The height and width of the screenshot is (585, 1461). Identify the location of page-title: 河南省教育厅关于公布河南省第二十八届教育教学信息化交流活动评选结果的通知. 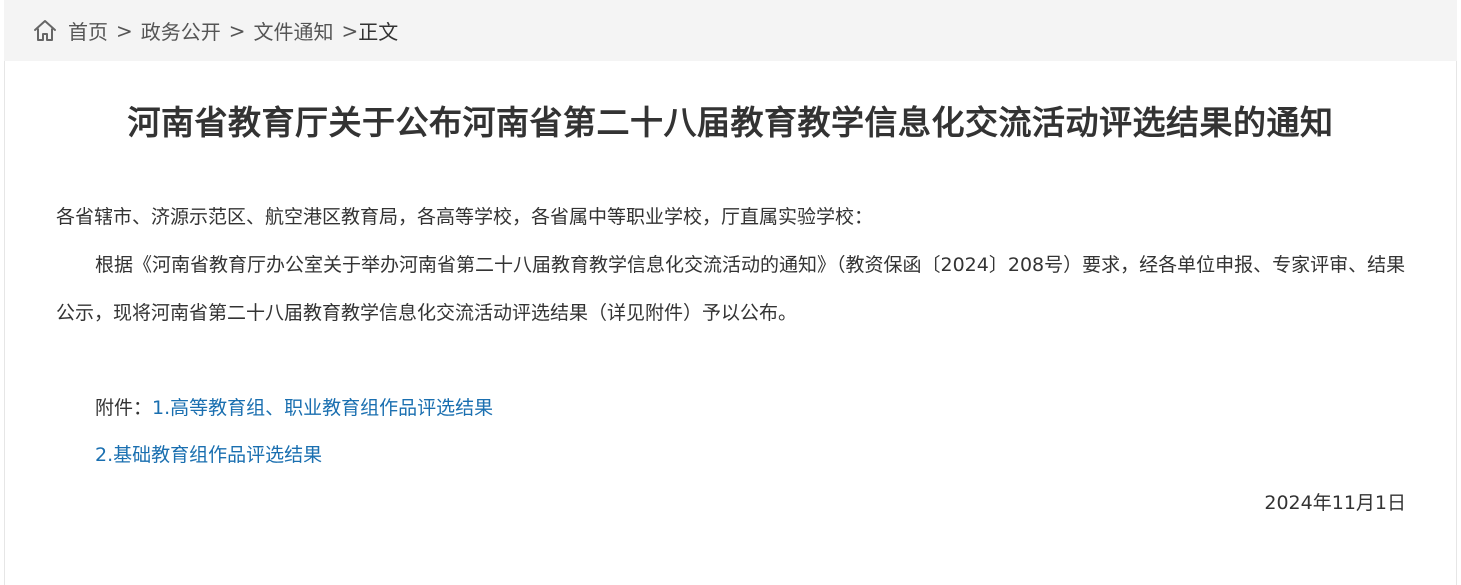
(730, 122).